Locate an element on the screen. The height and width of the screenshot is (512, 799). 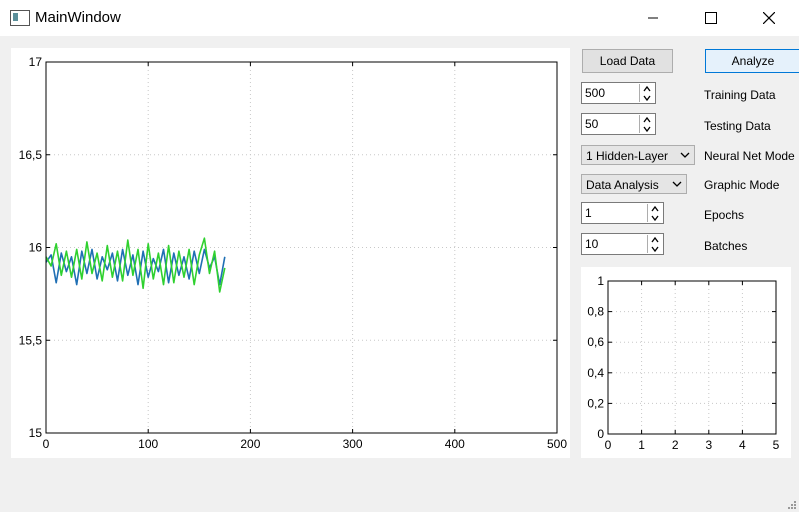
close-icon is located at coordinates (769, 18).